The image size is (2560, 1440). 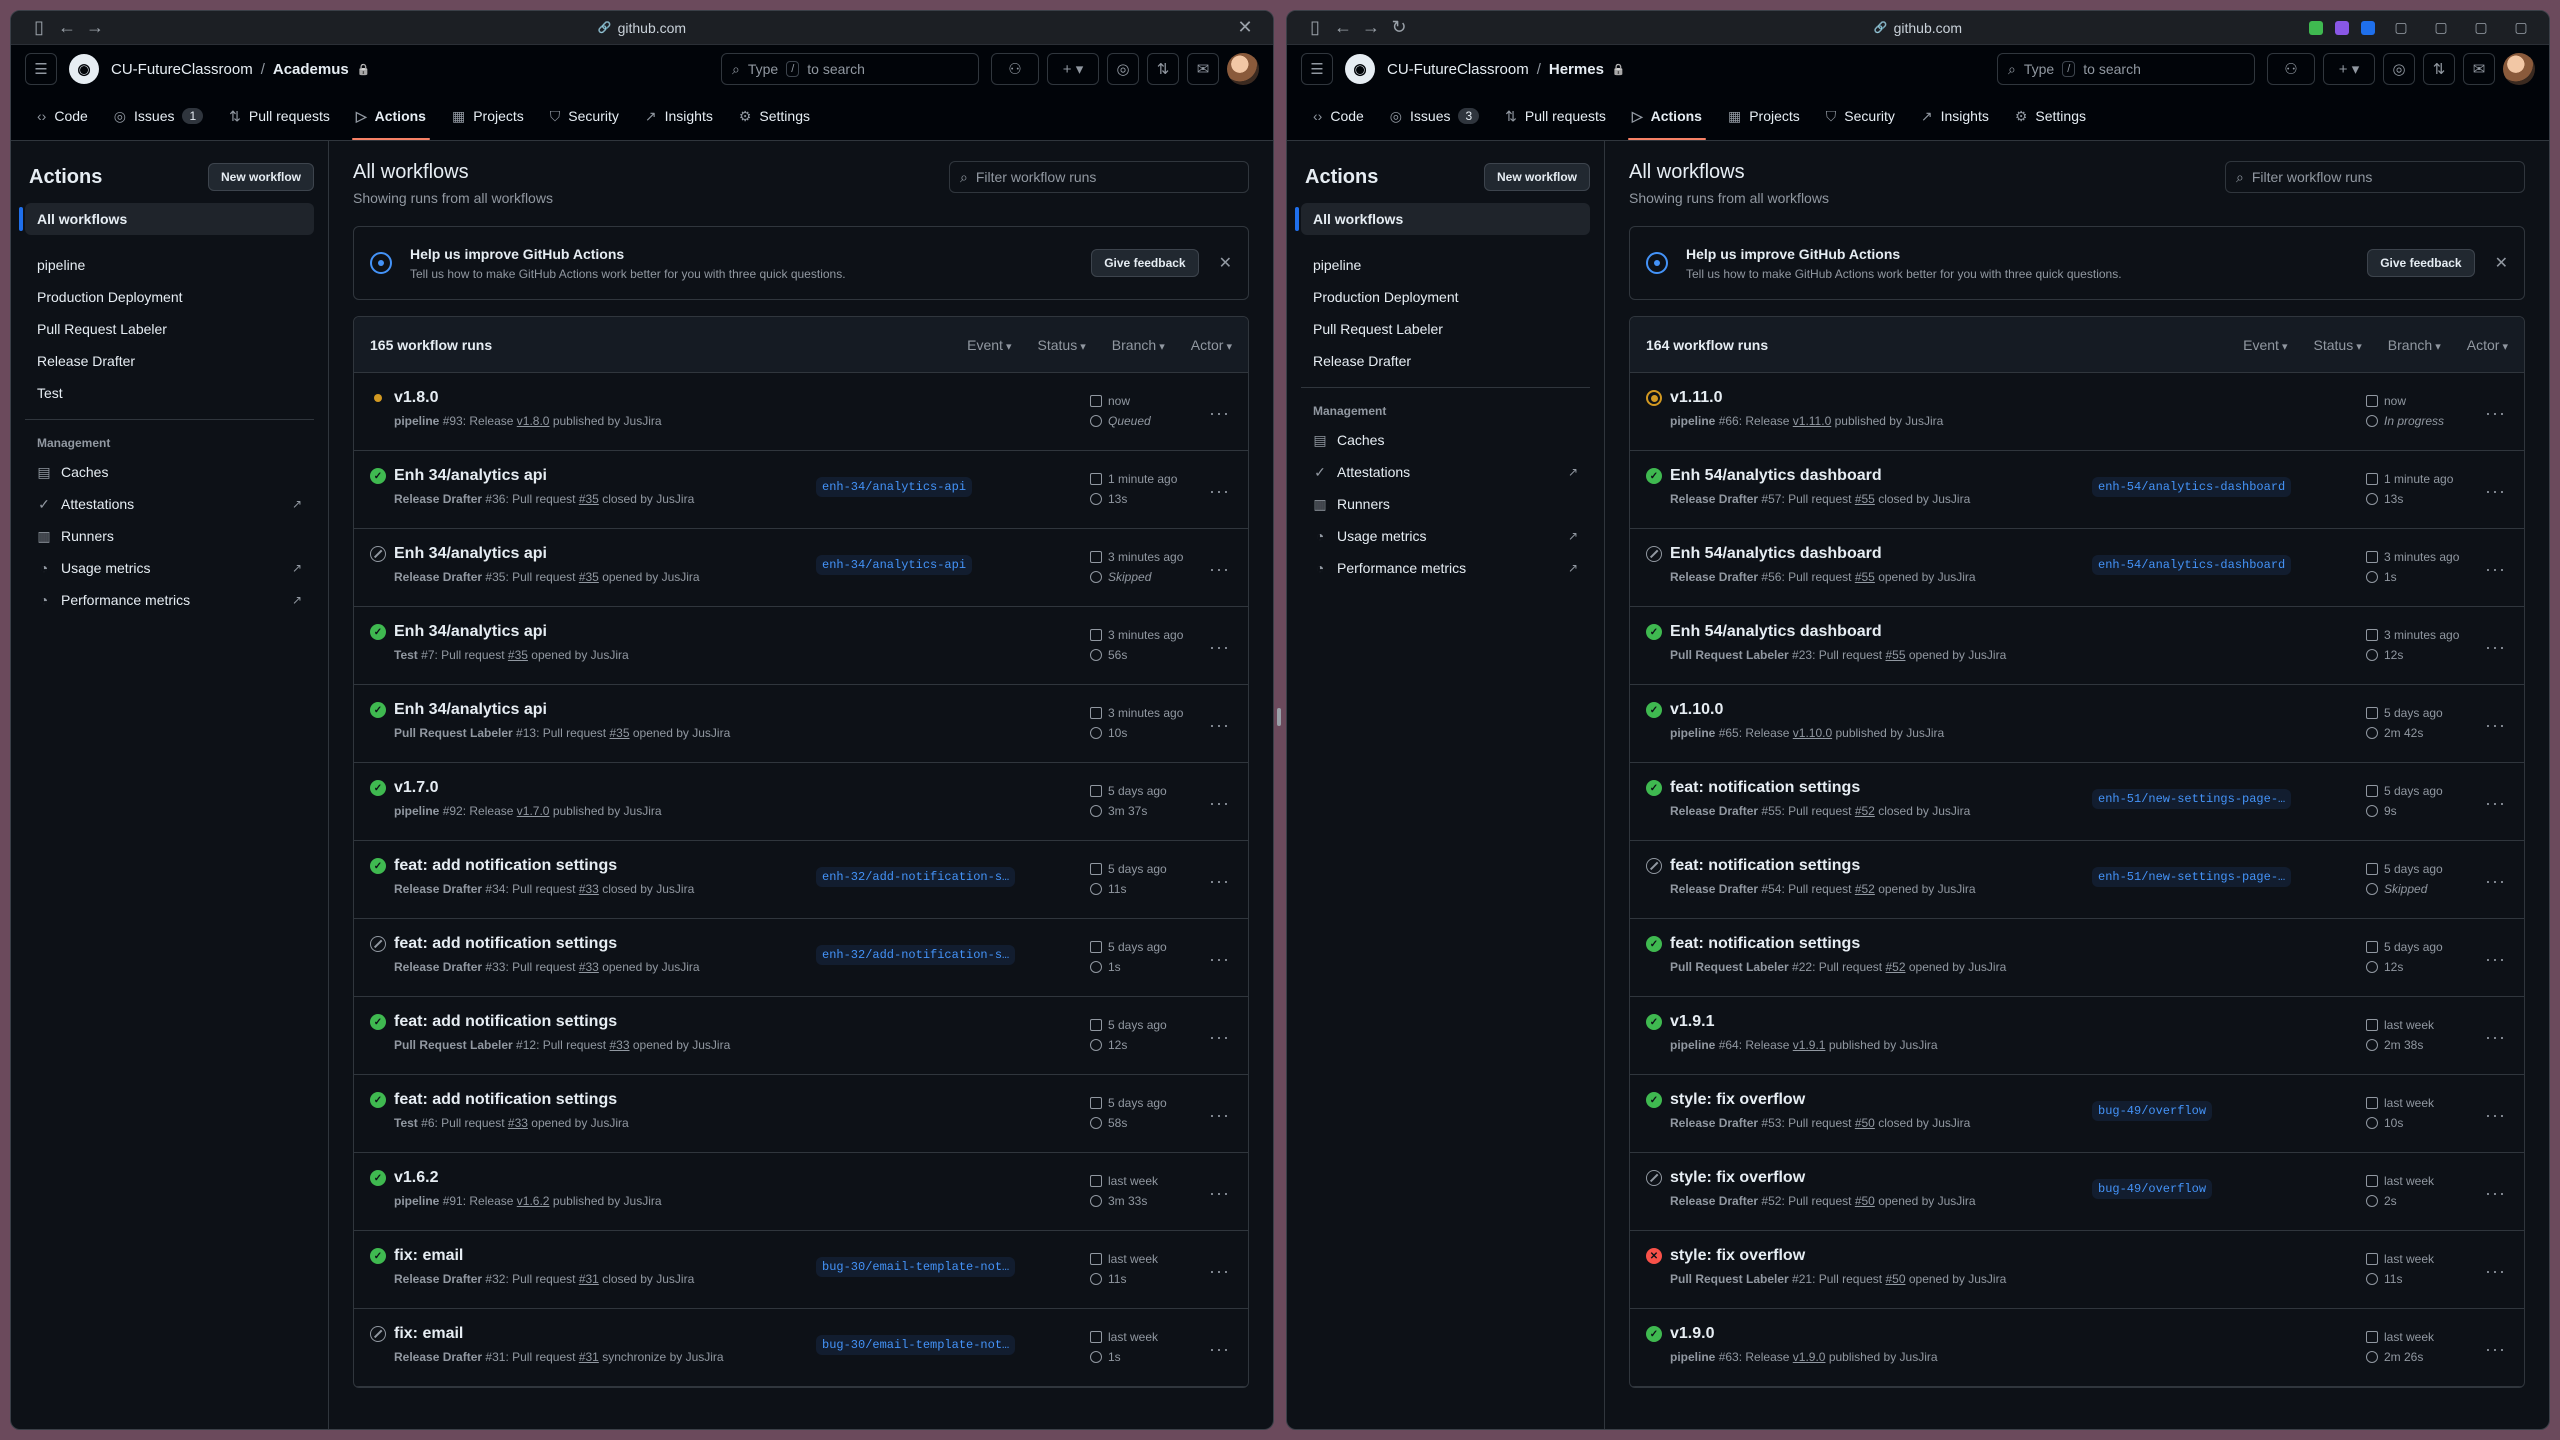 What do you see at coordinates (169, 361) in the screenshot?
I see `sidebar-item-workflow: Release Drafter` at bounding box center [169, 361].